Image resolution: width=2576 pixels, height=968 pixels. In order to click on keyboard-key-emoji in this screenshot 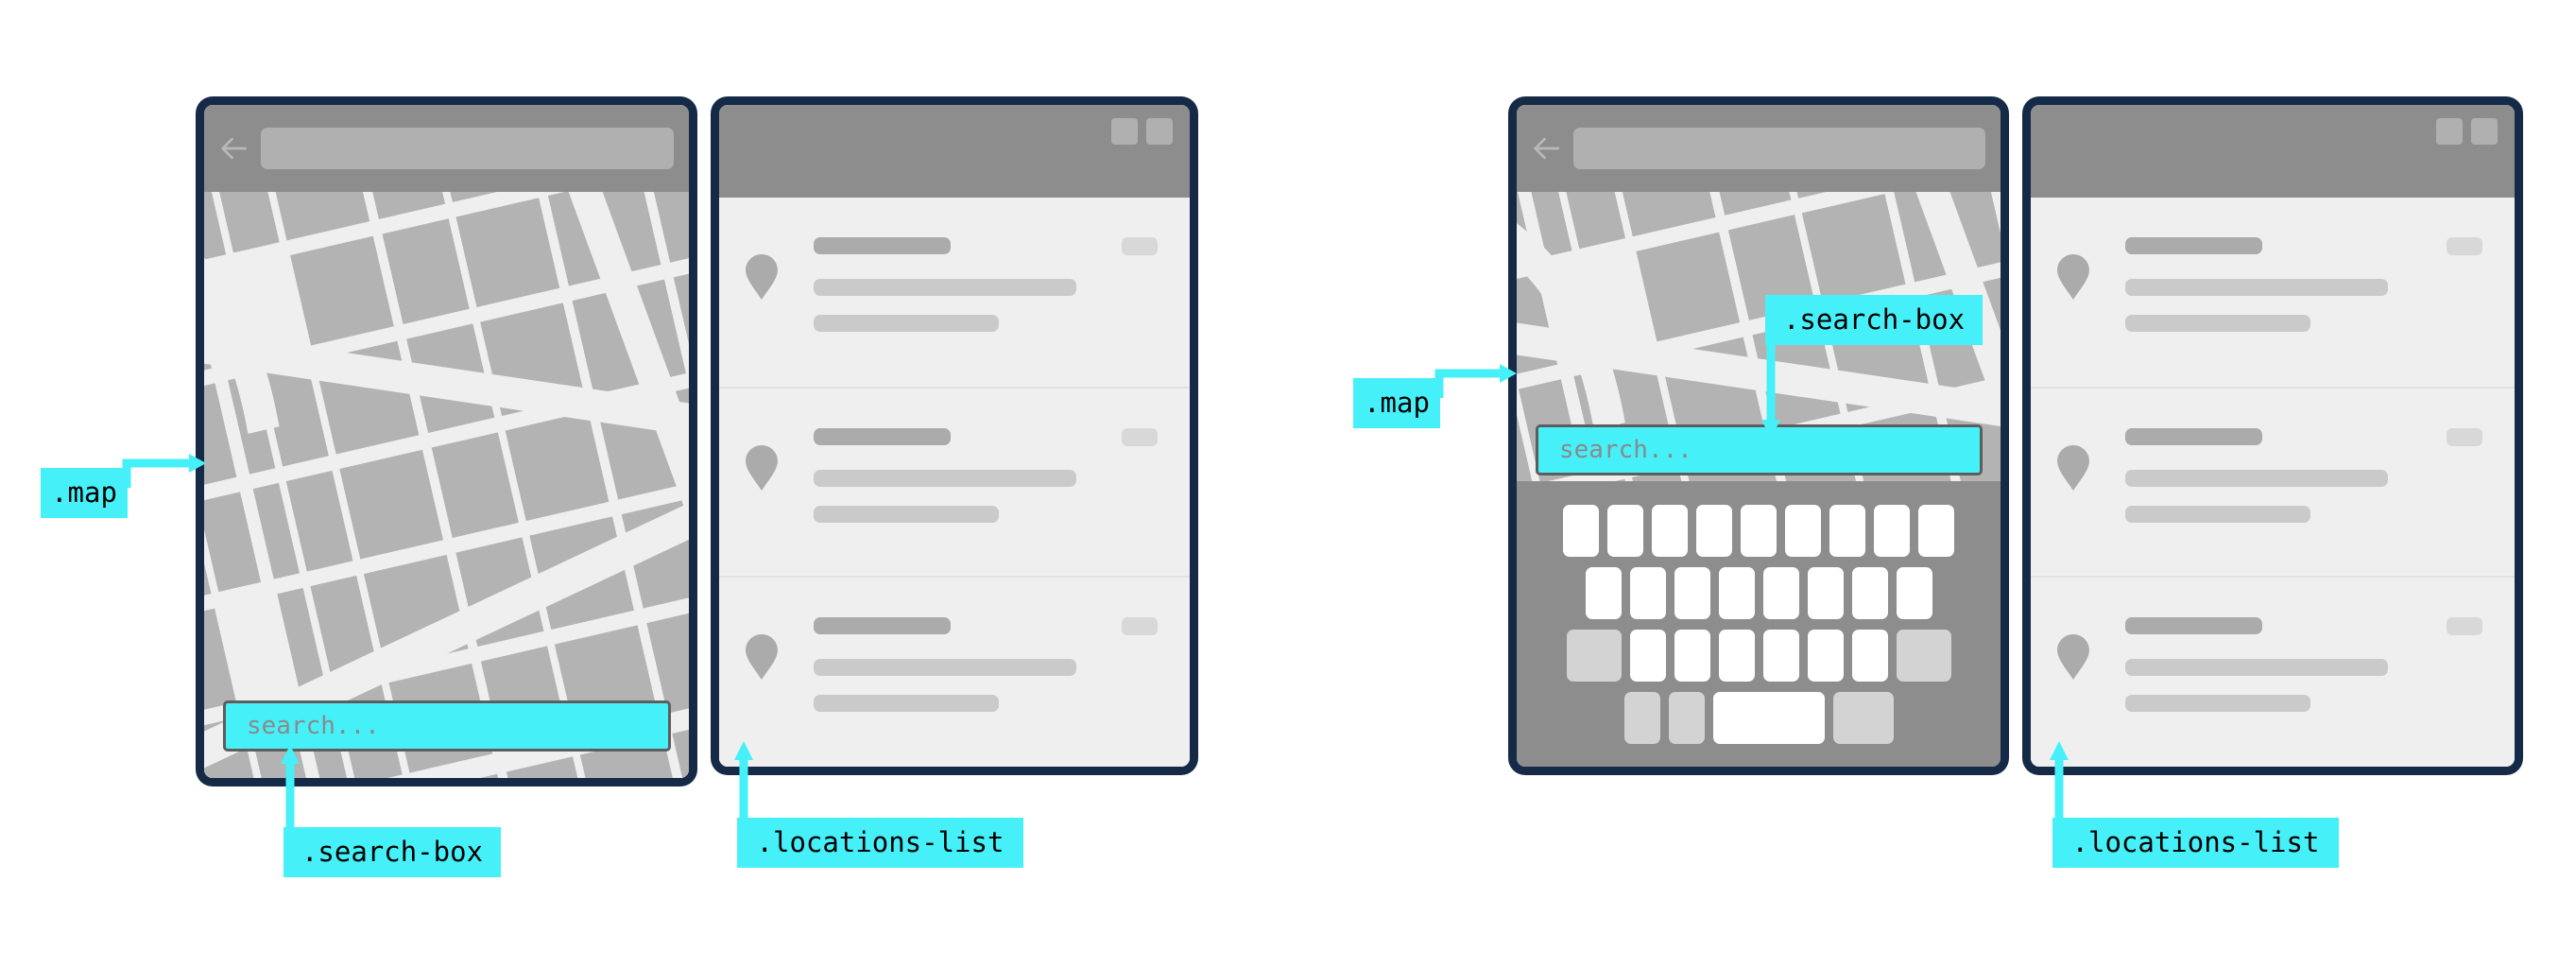, I will do `click(1686, 717)`.